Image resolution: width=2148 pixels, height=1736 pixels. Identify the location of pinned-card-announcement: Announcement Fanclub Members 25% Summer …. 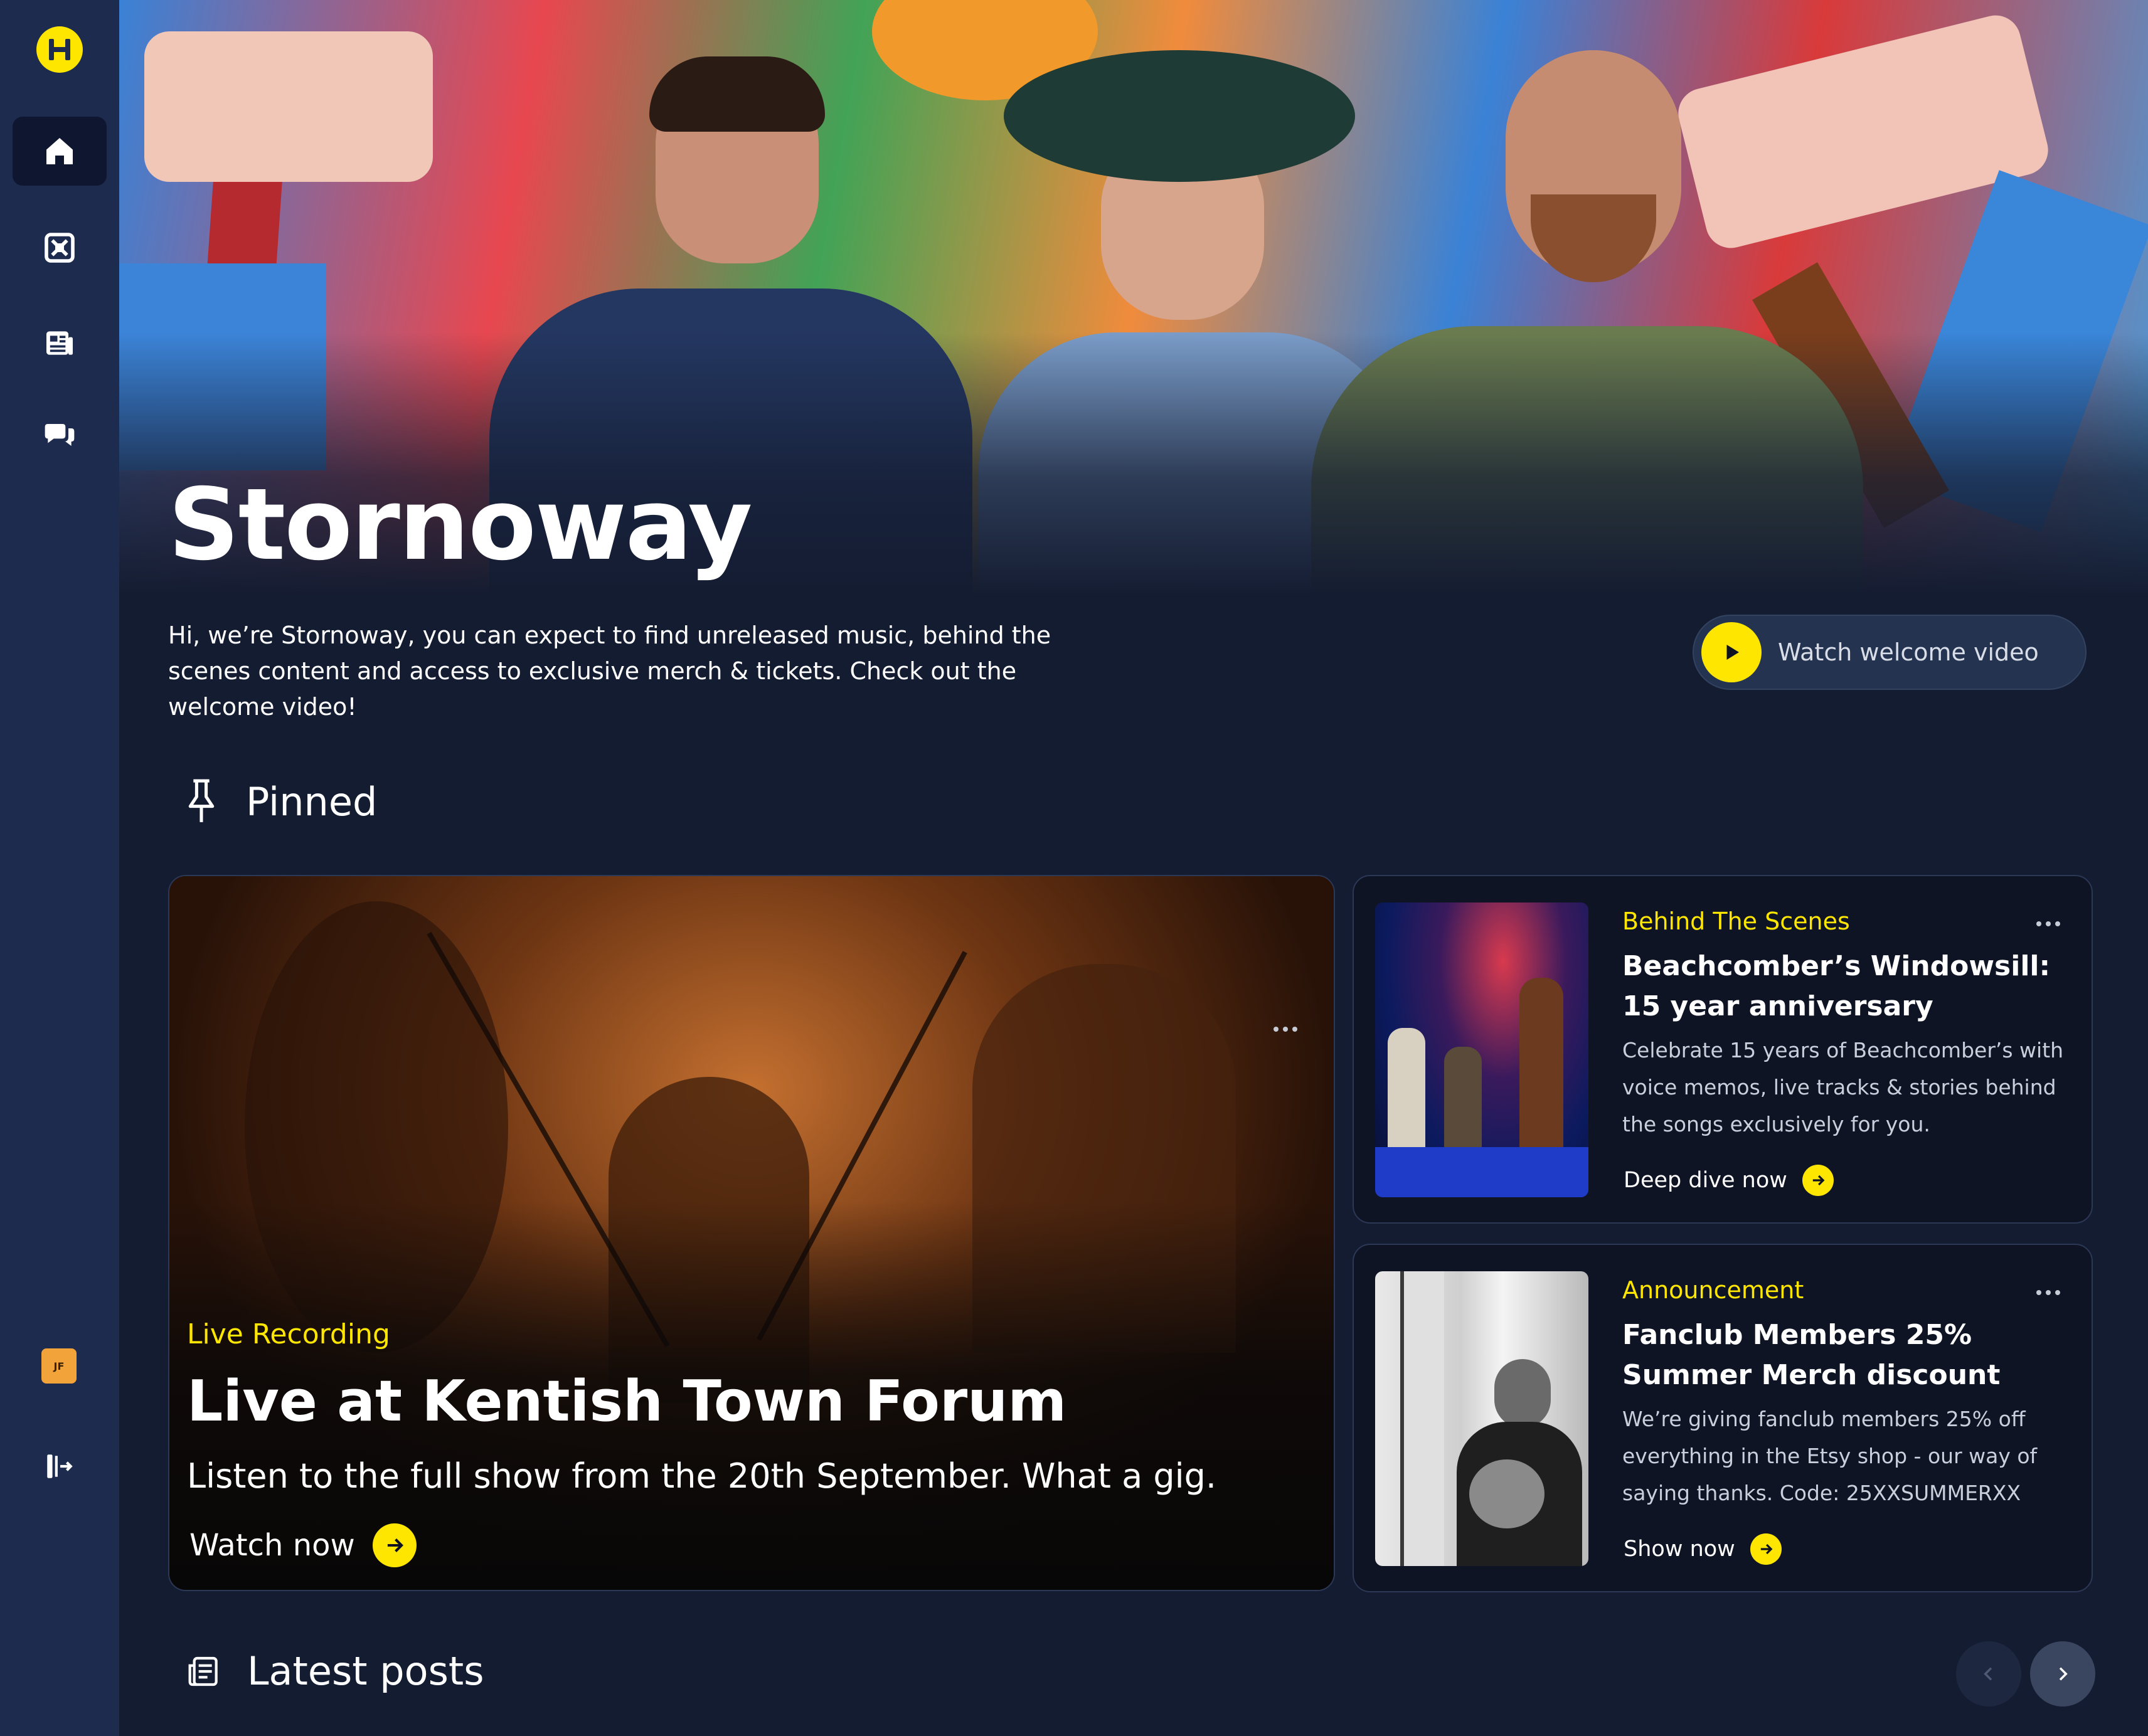
(1723, 1418).